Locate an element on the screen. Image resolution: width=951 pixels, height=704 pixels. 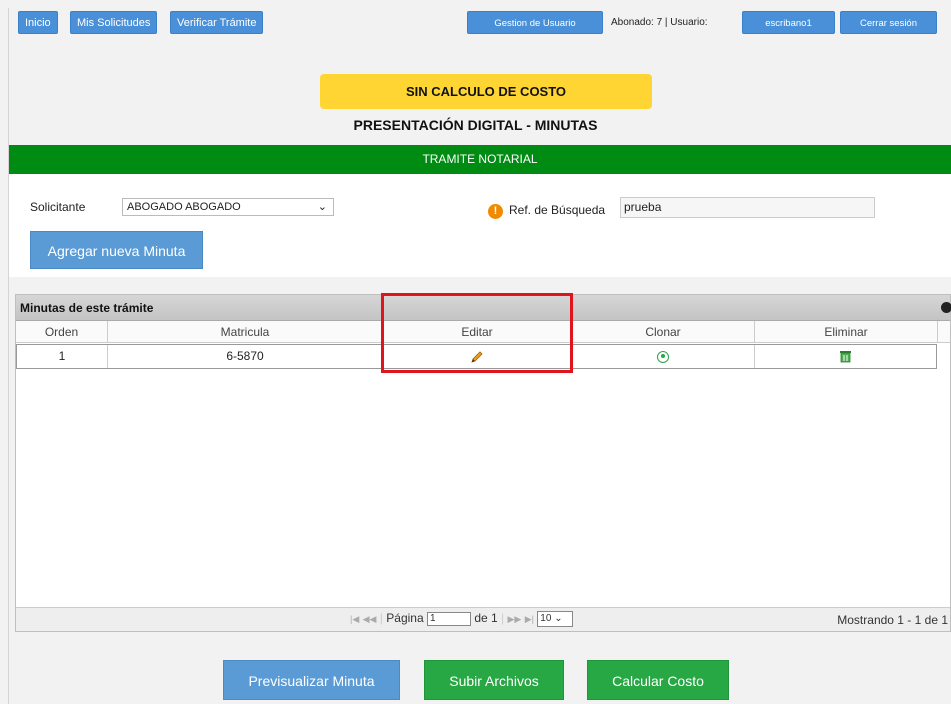
solicitante-value: ABOGADO ABOGADO is located at coordinates (184, 207).